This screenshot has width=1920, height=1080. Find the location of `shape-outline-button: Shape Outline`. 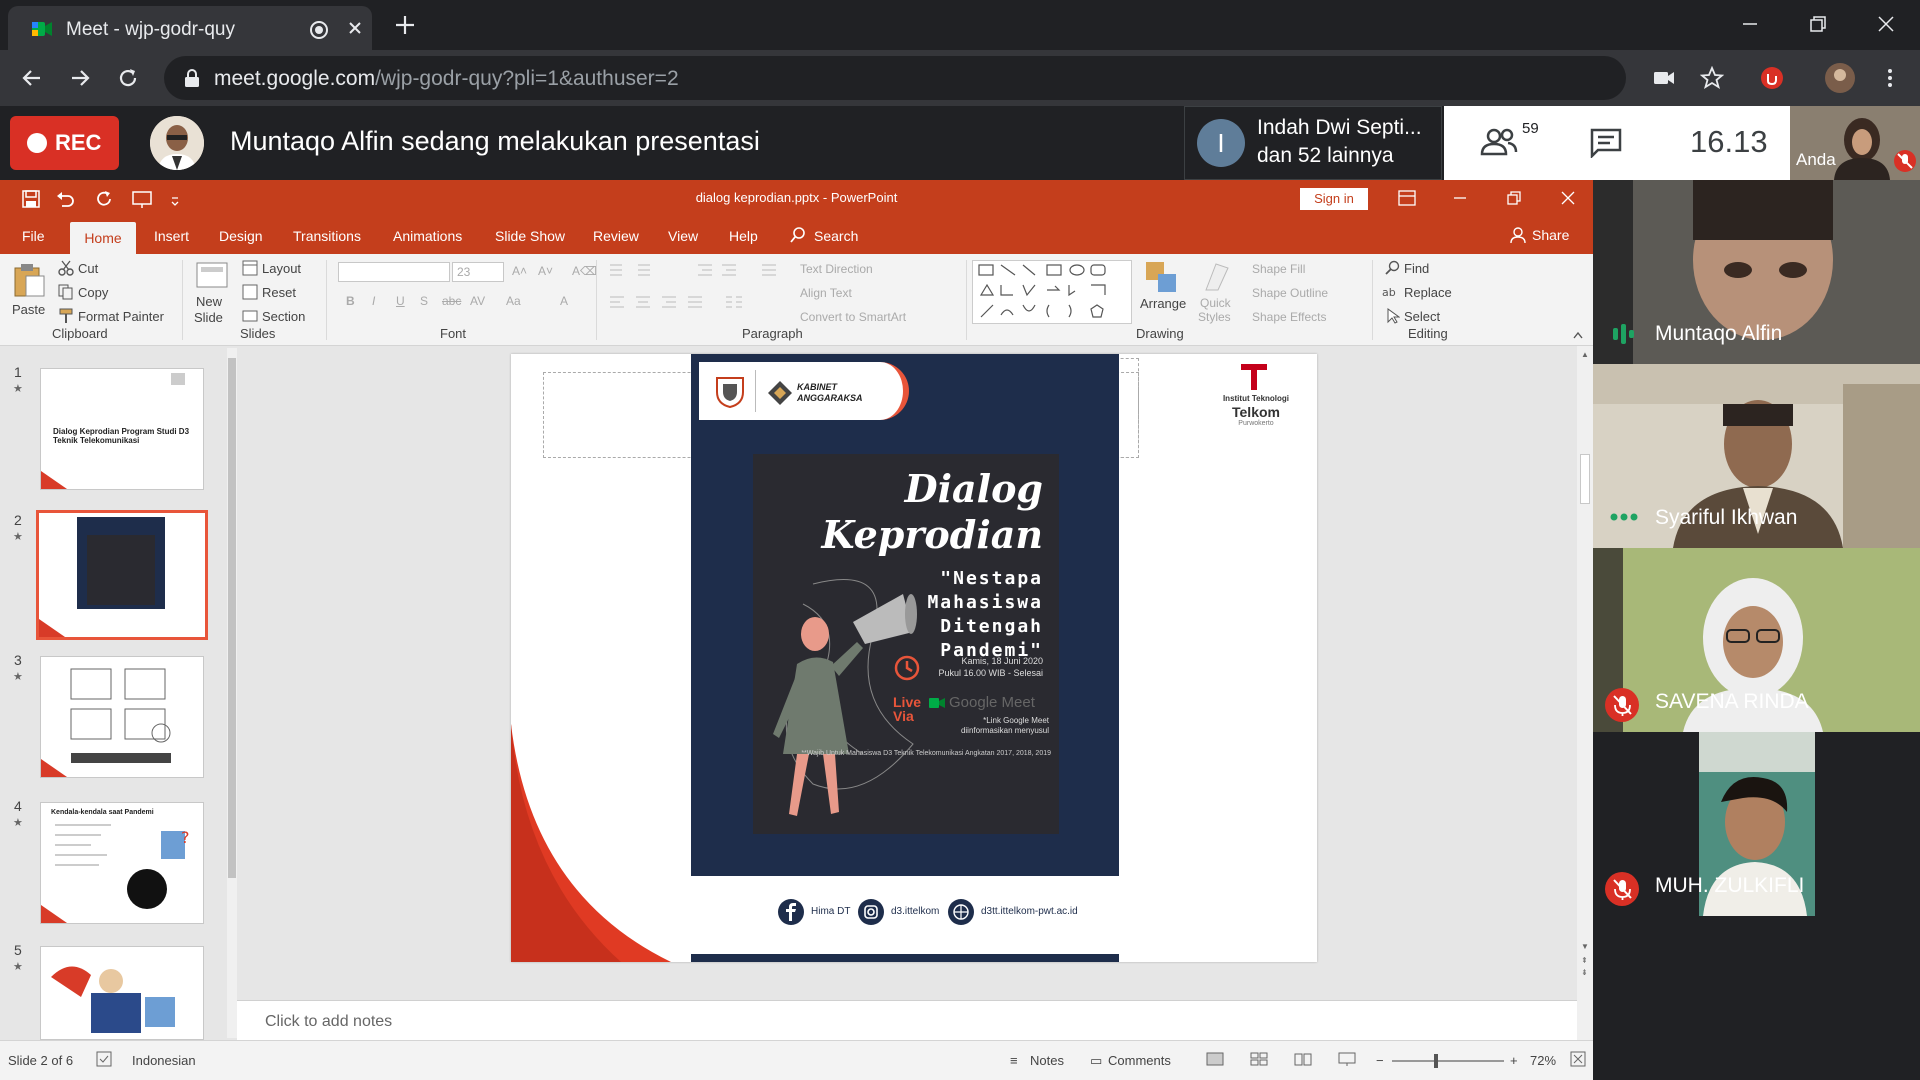

shape-outline-button: Shape Outline is located at coordinates (1290, 293).